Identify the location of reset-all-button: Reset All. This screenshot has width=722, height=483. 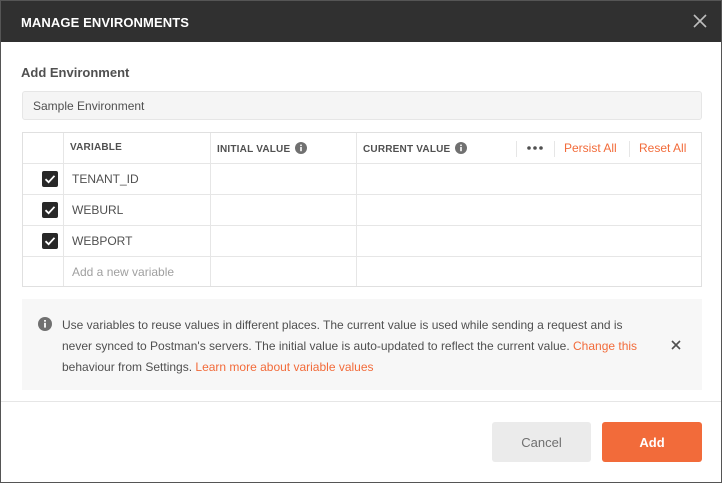
(662, 148).